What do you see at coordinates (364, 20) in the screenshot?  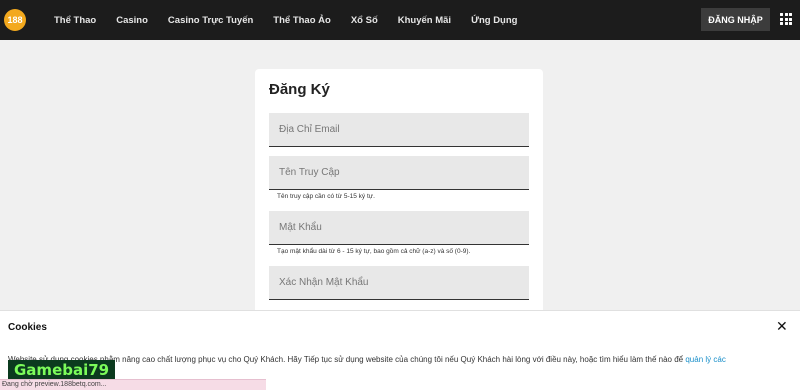 I see `nav-item-xo-so: Xổ Số` at bounding box center [364, 20].